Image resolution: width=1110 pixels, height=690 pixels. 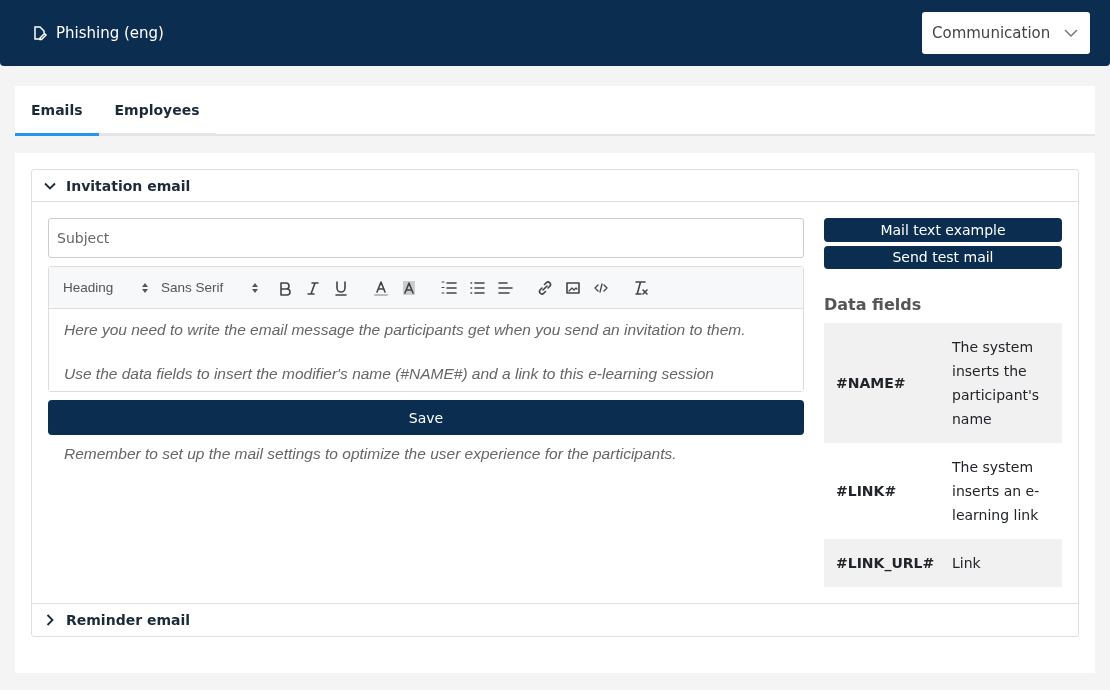 I want to click on tab: Employees, so click(x=157, y=111).